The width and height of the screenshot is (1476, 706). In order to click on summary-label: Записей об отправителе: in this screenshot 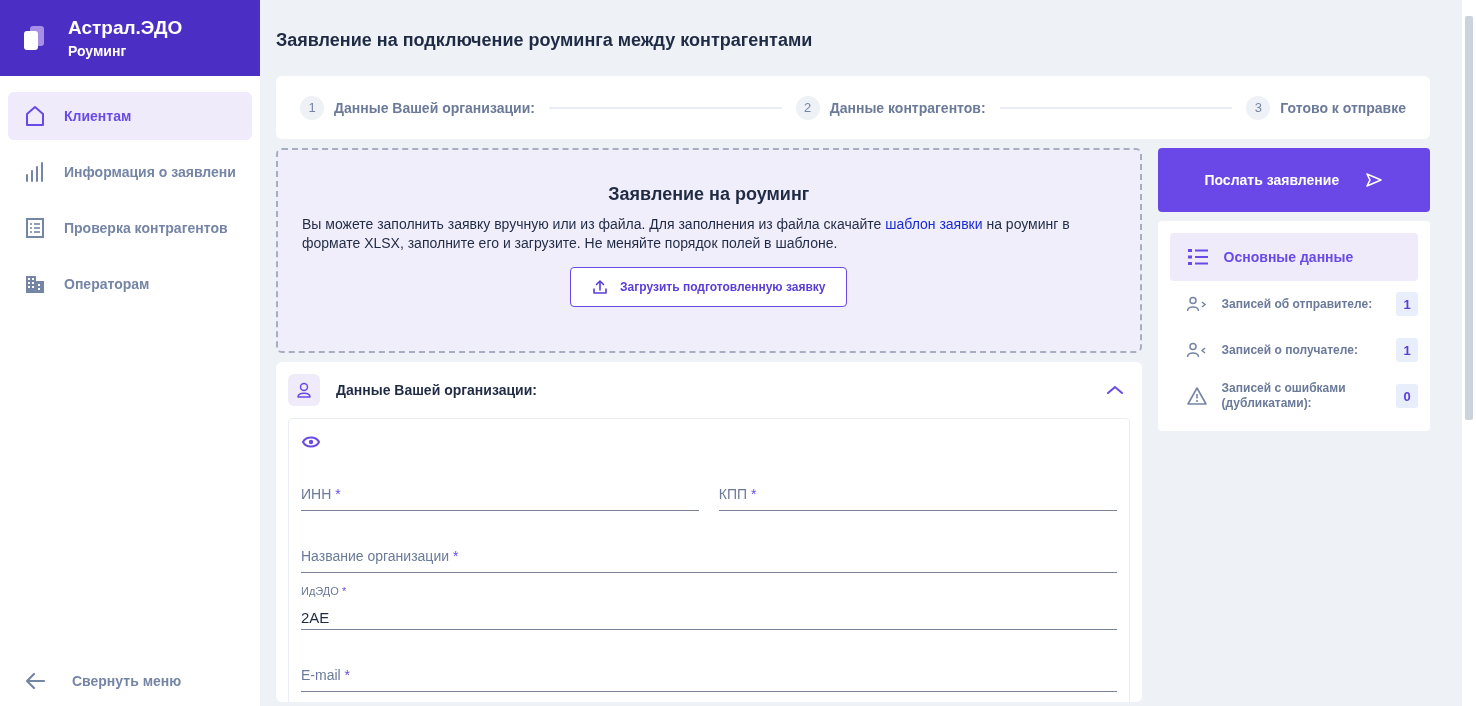, I will do `click(1297, 304)`.